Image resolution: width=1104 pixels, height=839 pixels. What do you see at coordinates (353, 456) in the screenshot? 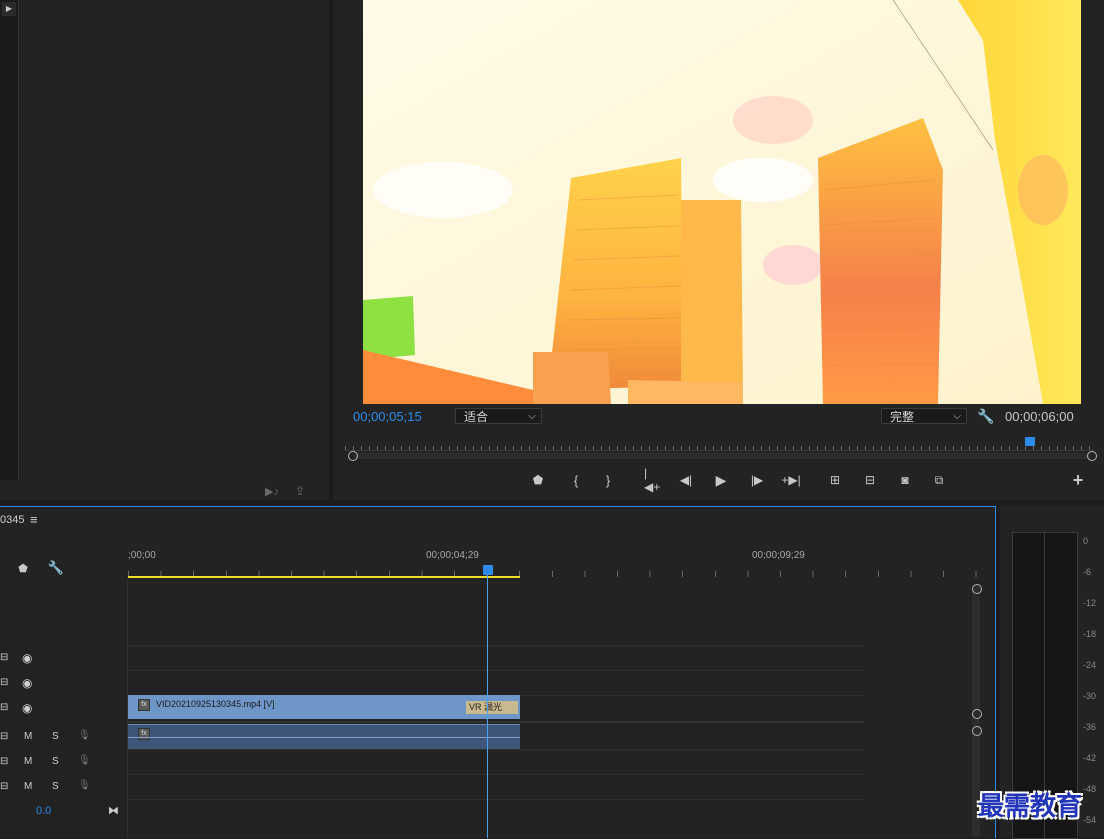
I see `zoom-handle-left` at bounding box center [353, 456].